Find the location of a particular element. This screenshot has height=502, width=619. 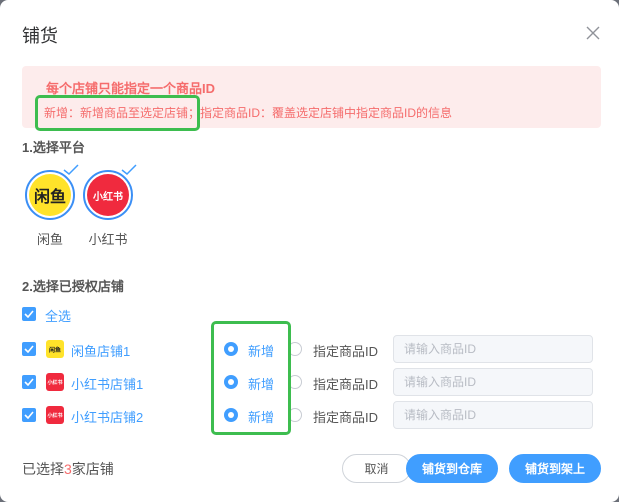

shop-name: 闲鱼店铺1 is located at coordinates (100, 350).